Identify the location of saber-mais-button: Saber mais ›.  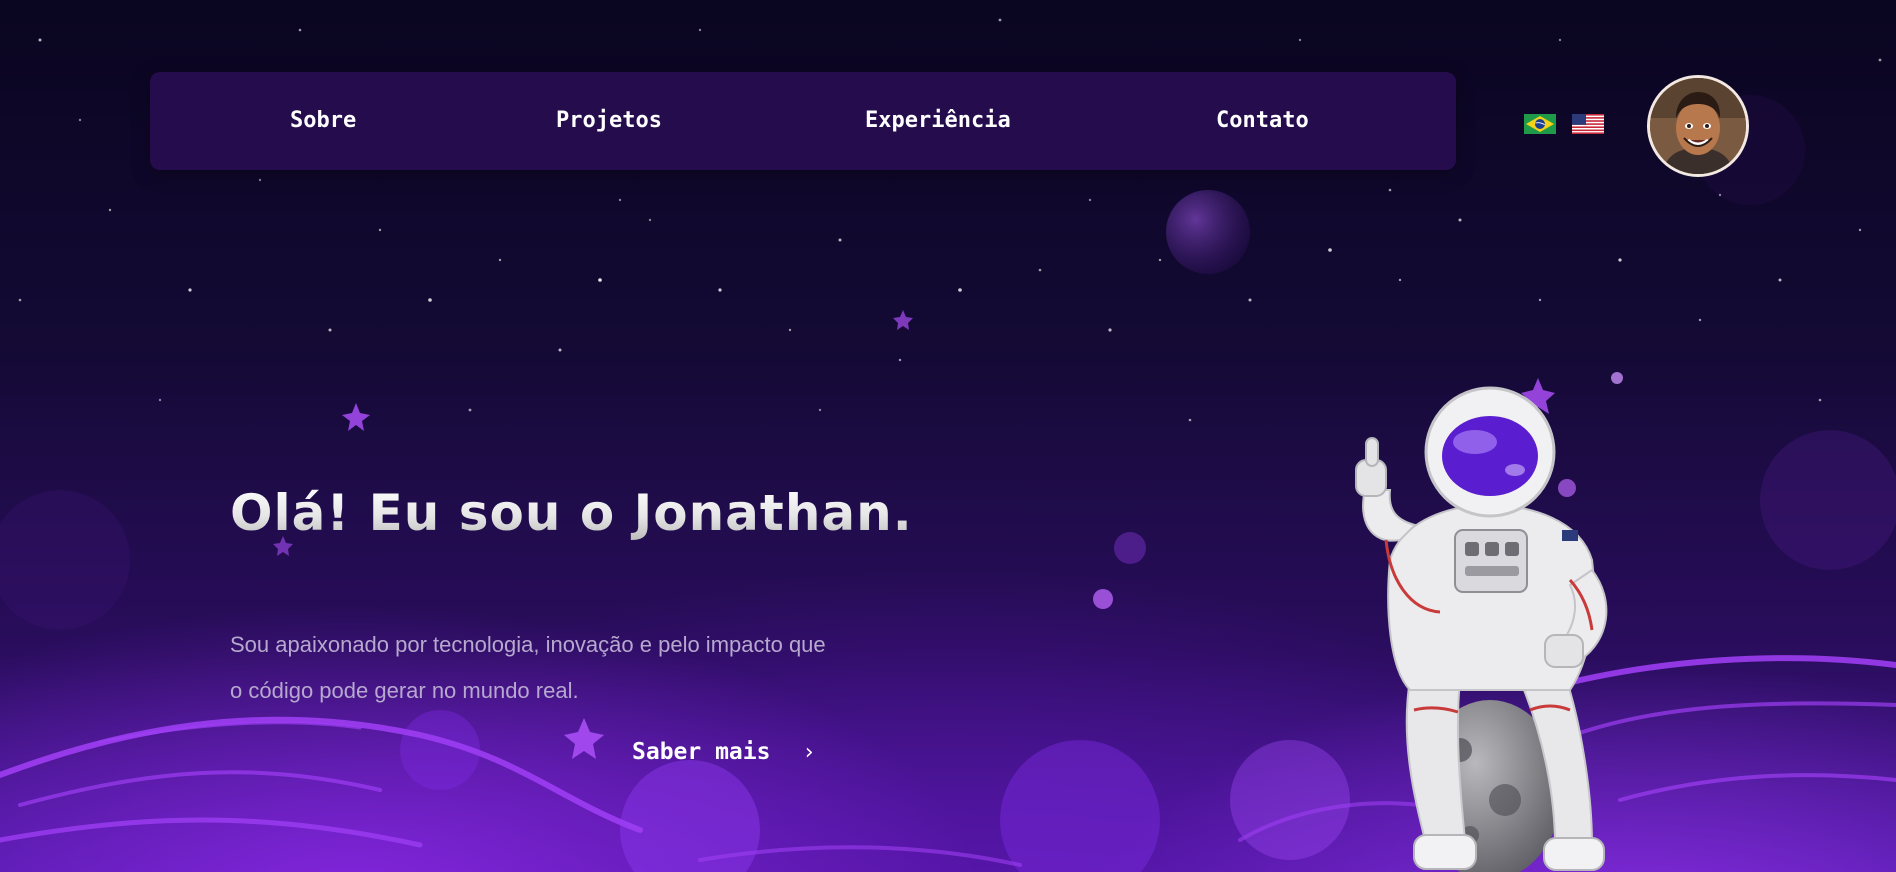
(724, 752).